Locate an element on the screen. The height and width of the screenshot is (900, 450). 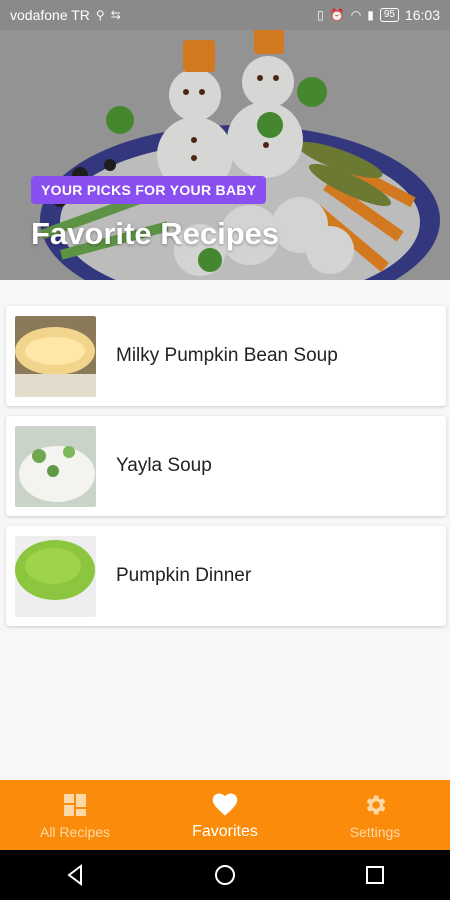
grid-icon is located at coordinates (75, 805).